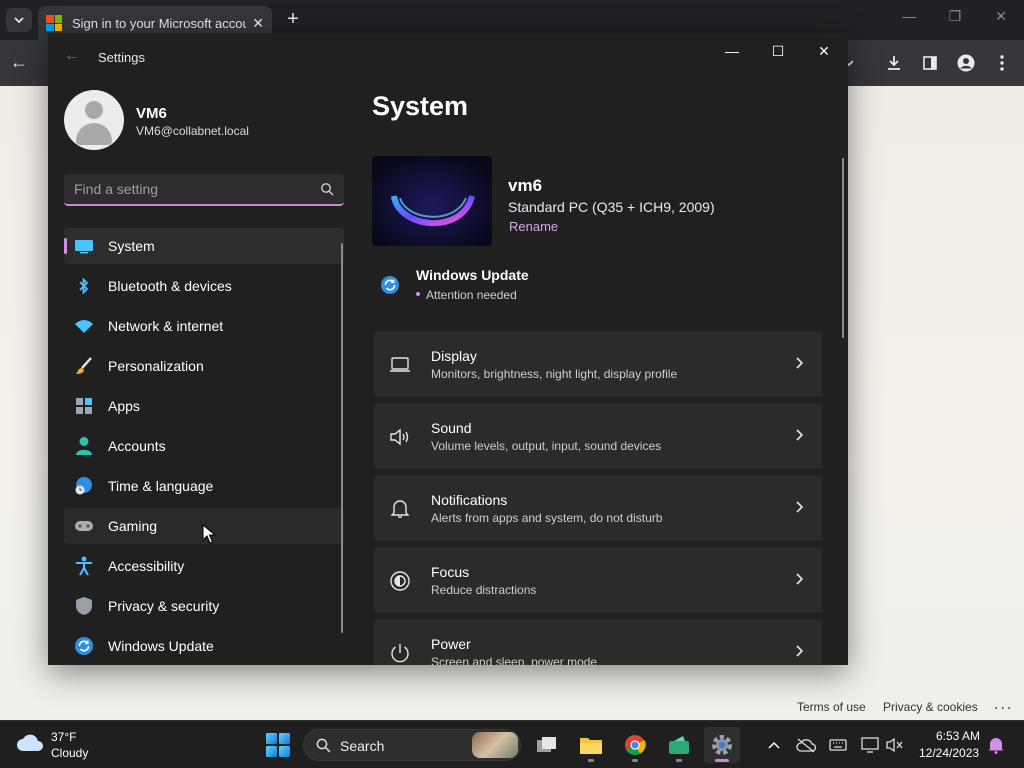 The height and width of the screenshot is (768, 1024). What do you see at coordinates (598, 642) in the screenshot?
I see `card-power: Power Screen and sleep, power mode` at bounding box center [598, 642].